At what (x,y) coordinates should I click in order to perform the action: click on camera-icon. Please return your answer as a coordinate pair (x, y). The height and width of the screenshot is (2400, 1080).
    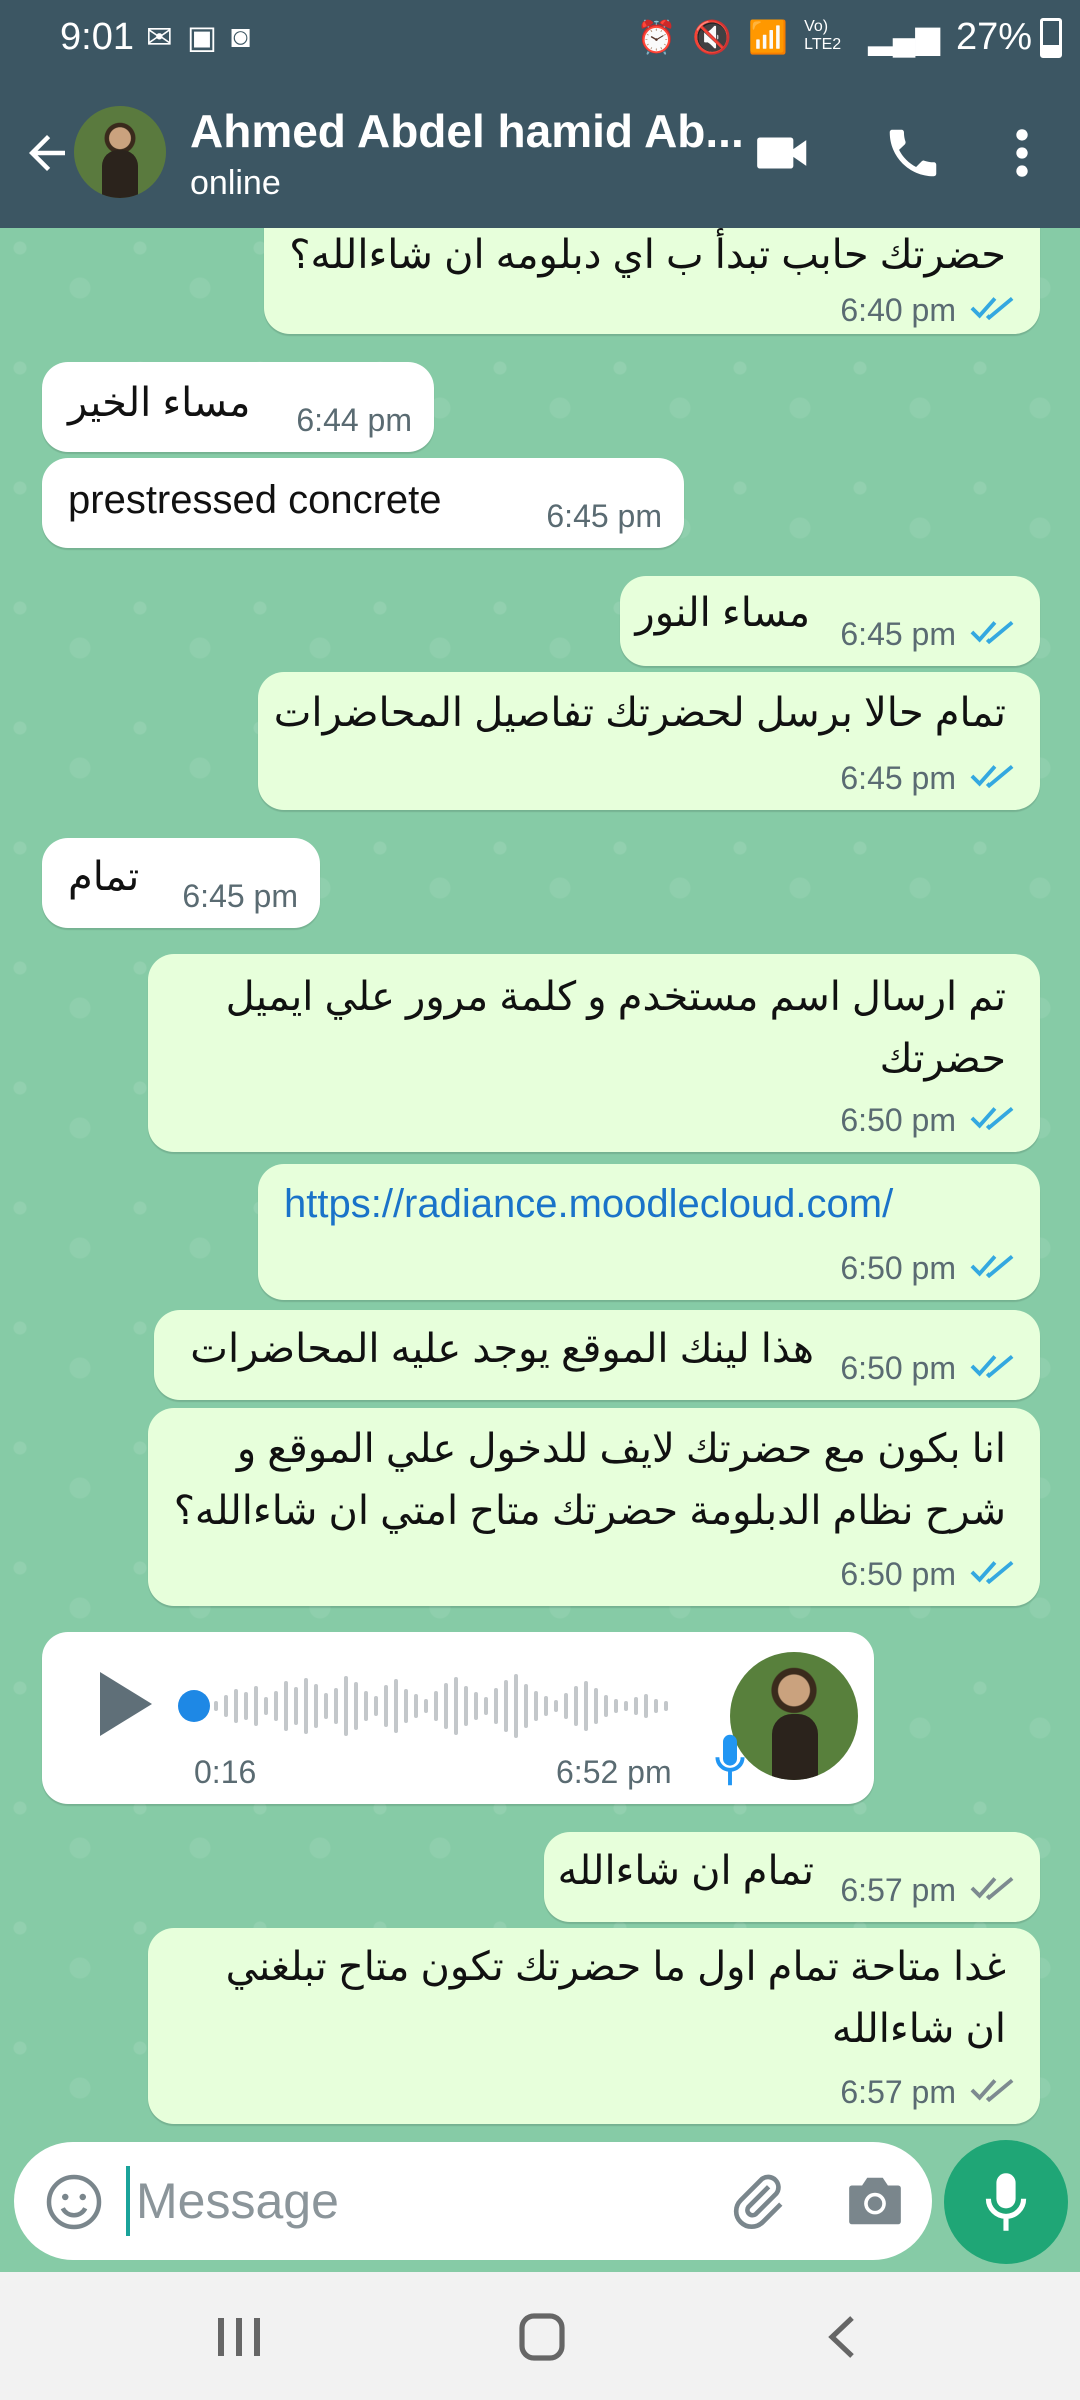
    Looking at the image, I should click on (875, 2201).